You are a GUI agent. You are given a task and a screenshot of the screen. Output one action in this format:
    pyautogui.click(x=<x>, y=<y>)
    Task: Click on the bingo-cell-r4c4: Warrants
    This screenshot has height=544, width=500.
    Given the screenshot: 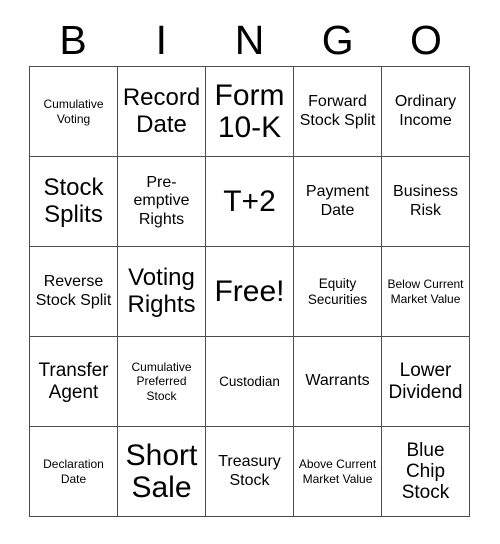 What is the action you would take?
    pyautogui.click(x=338, y=382)
    